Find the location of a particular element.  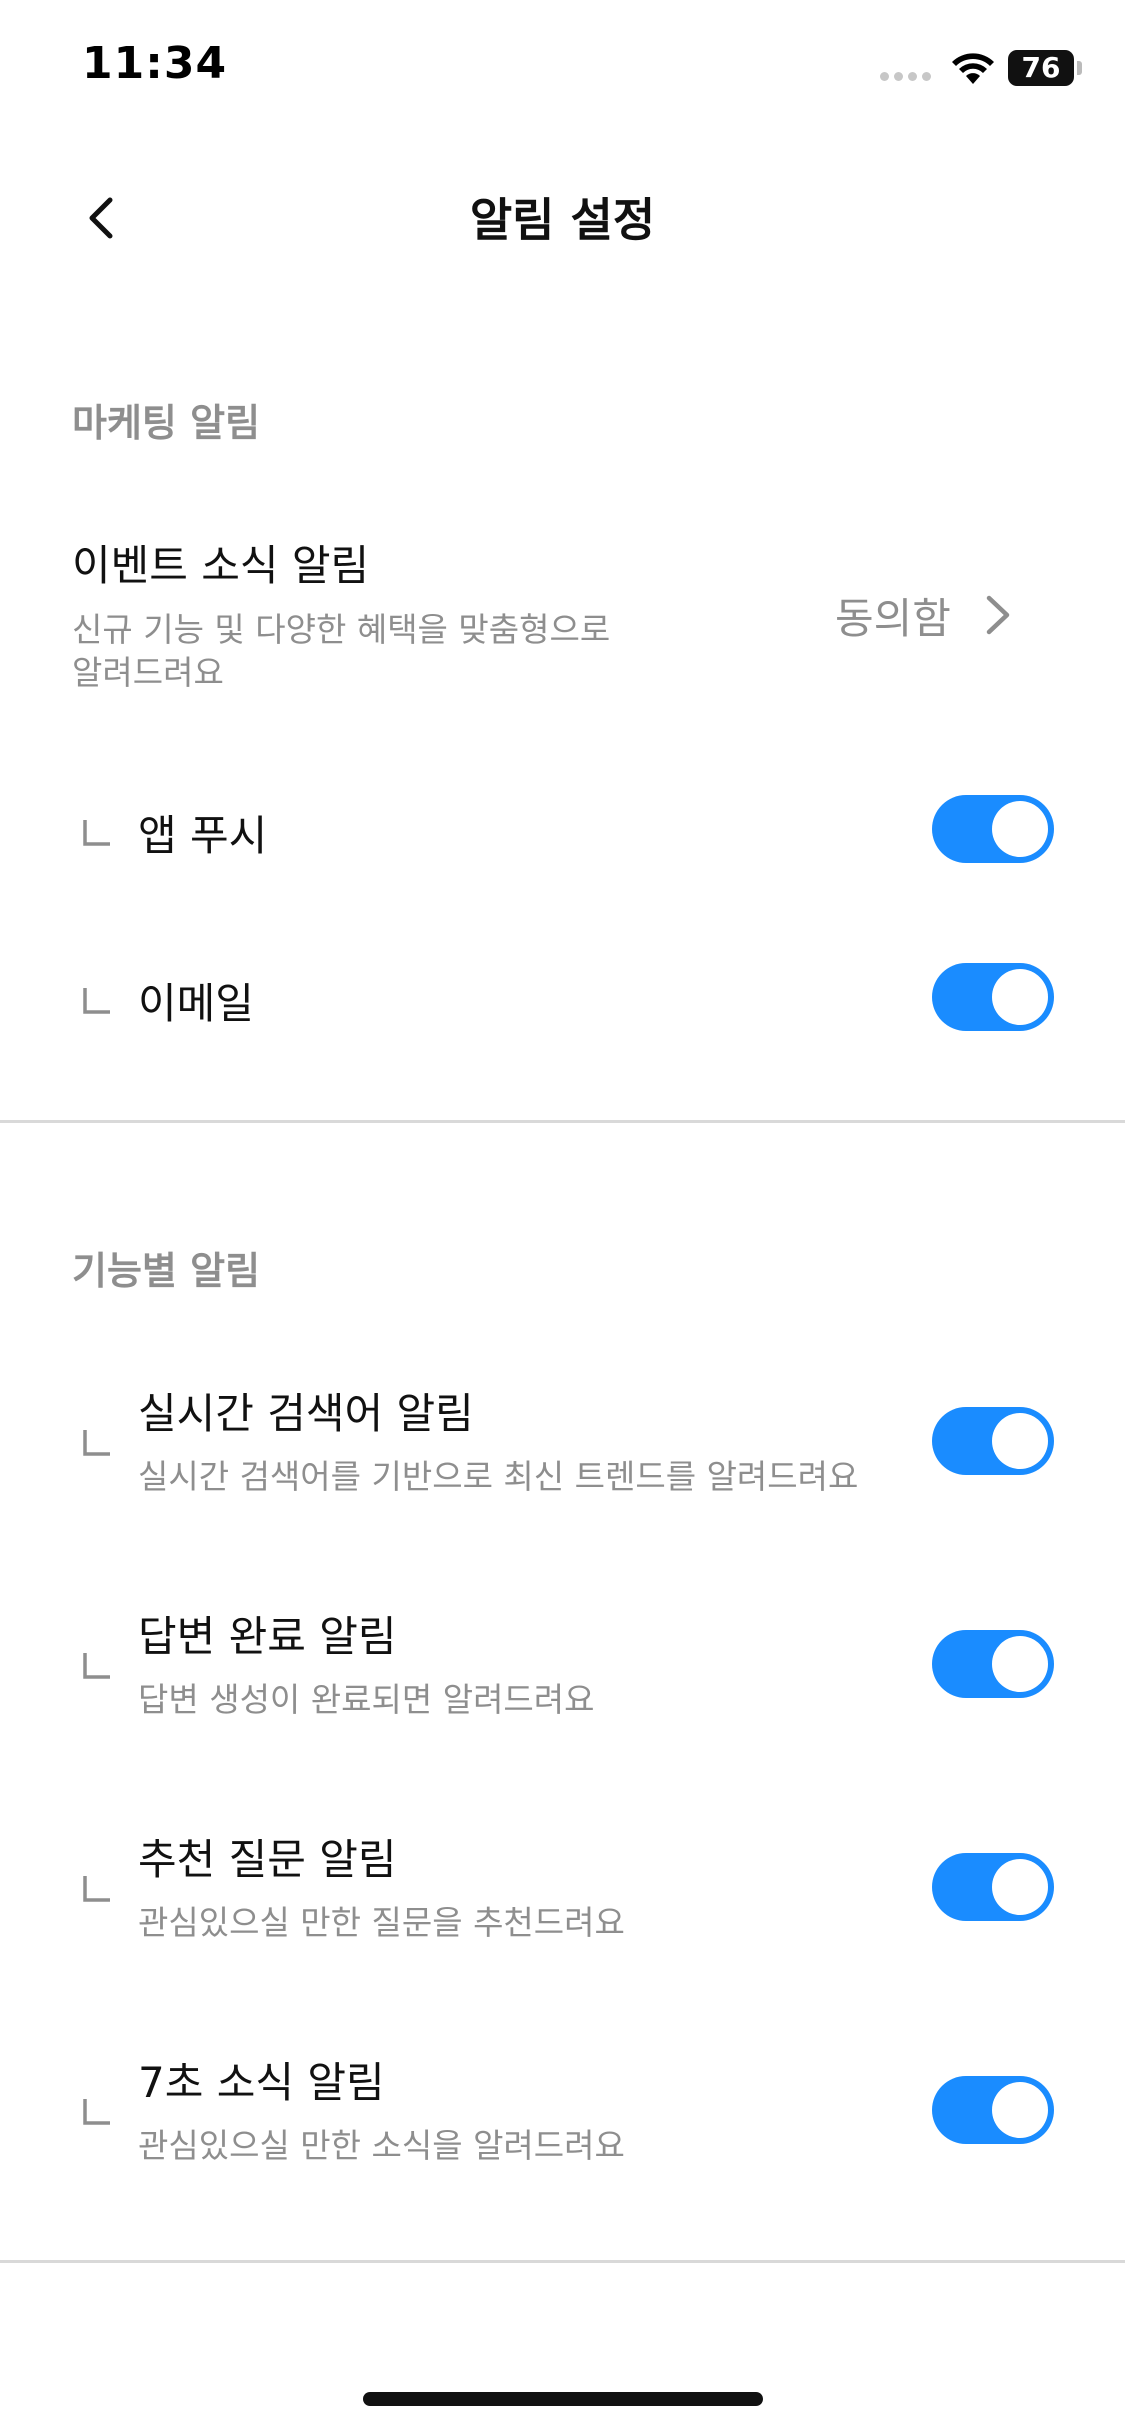

feature-item-description: 관심있으실 만한 소식을 알려드려요 is located at coordinates (381, 2145).